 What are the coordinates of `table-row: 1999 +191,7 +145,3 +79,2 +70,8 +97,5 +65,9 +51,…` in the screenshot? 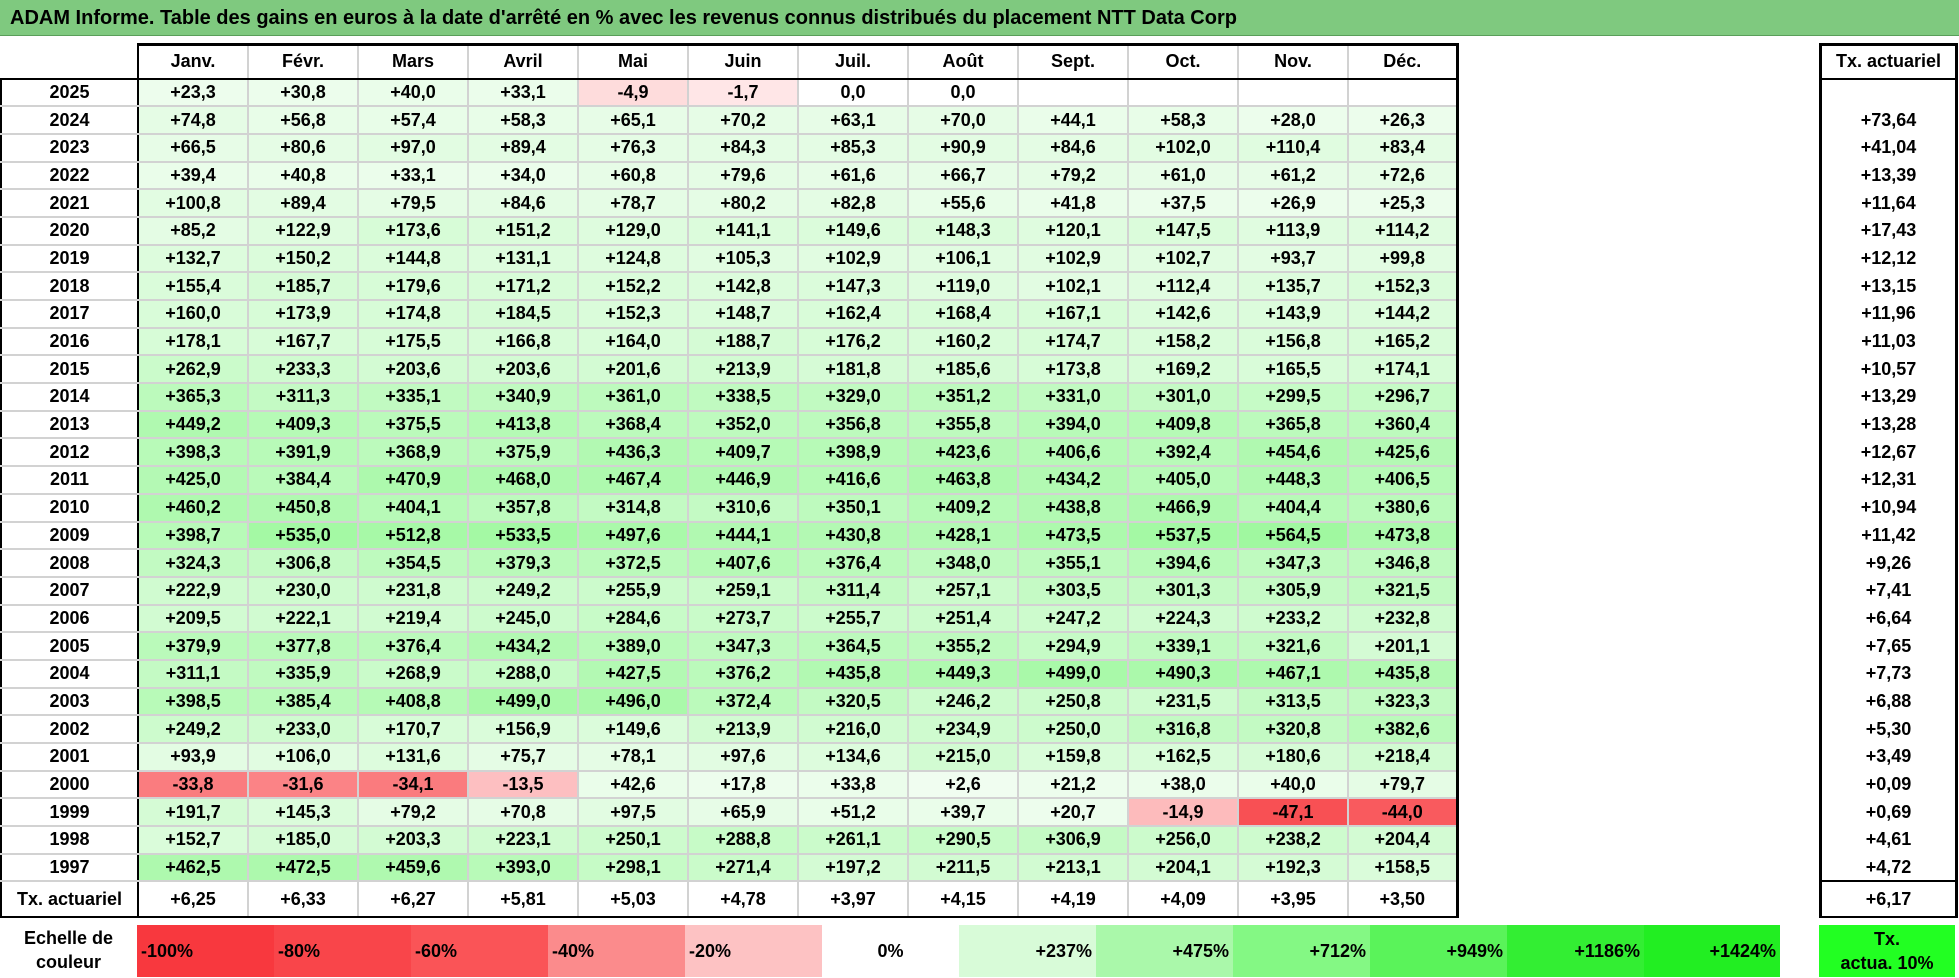 It's located at (729, 812).